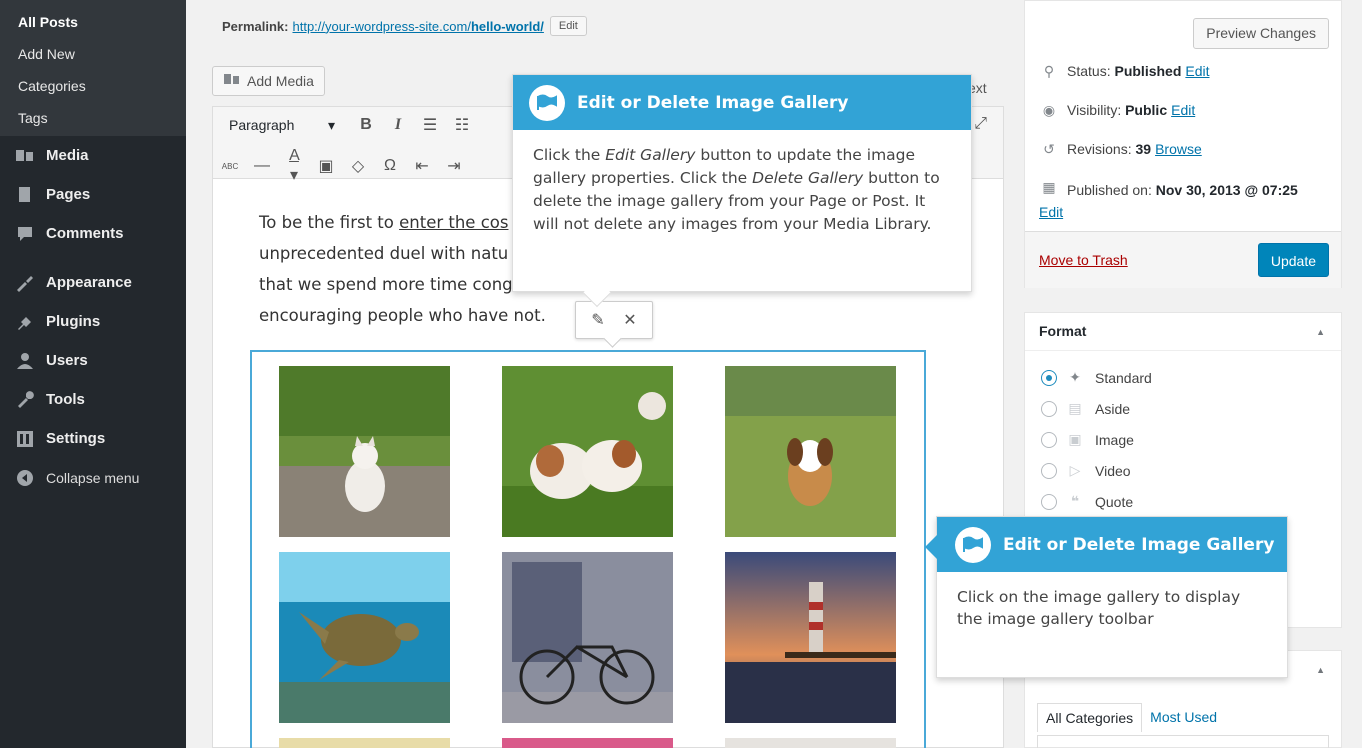 This screenshot has width=1362, height=748. I want to click on quote-icon: ❝, so click(1075, 501).